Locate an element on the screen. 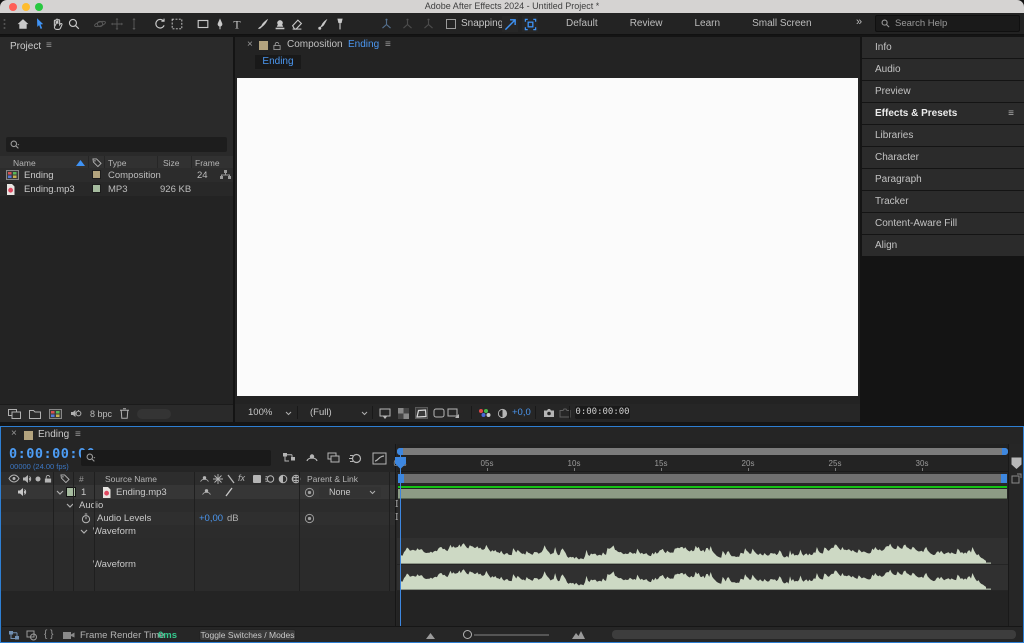  local-axis-icon is located at coordinates (386, 24).